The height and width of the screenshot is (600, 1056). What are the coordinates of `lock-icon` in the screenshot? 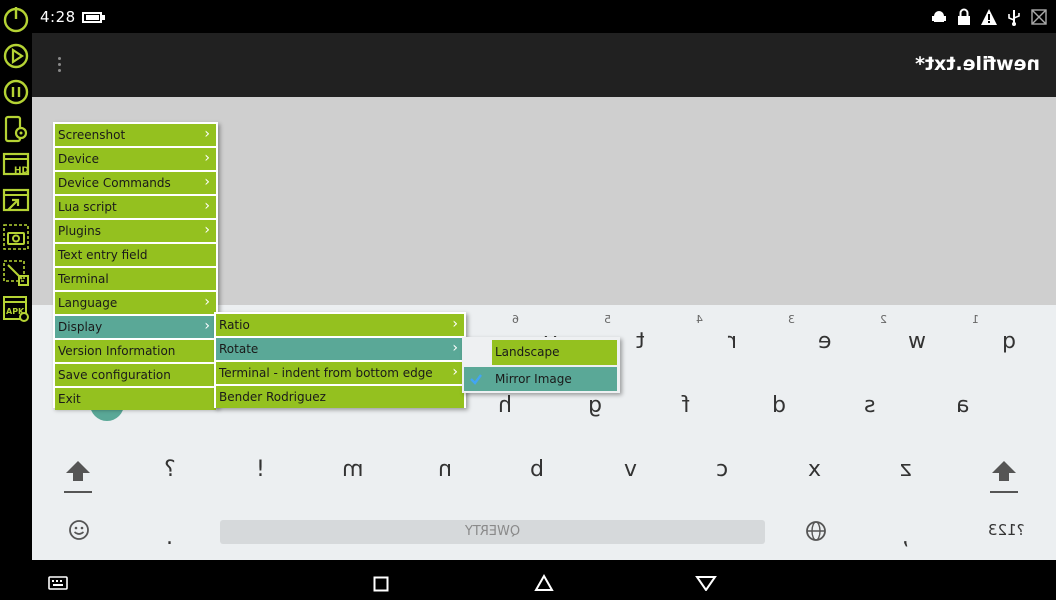 It's located at (964, 16).